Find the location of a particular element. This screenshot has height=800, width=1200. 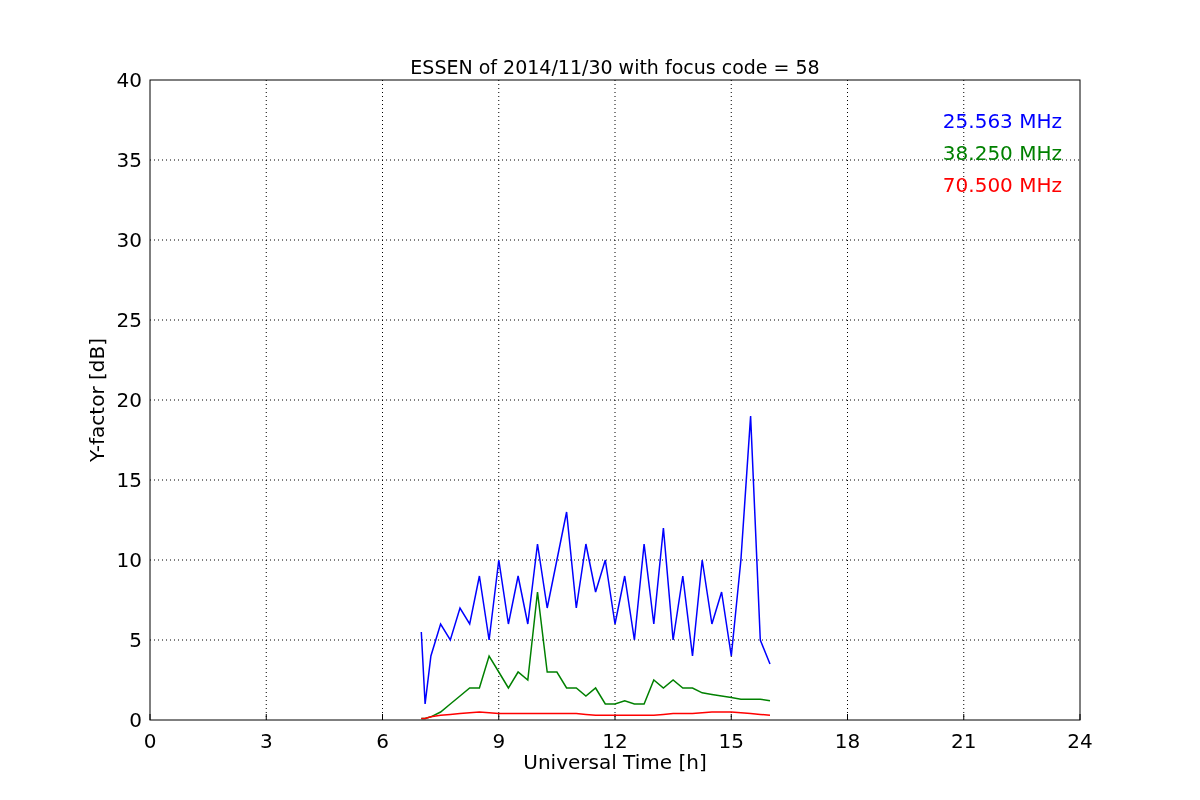

y-tick-label: 20 is located at coordinates (129, 400).